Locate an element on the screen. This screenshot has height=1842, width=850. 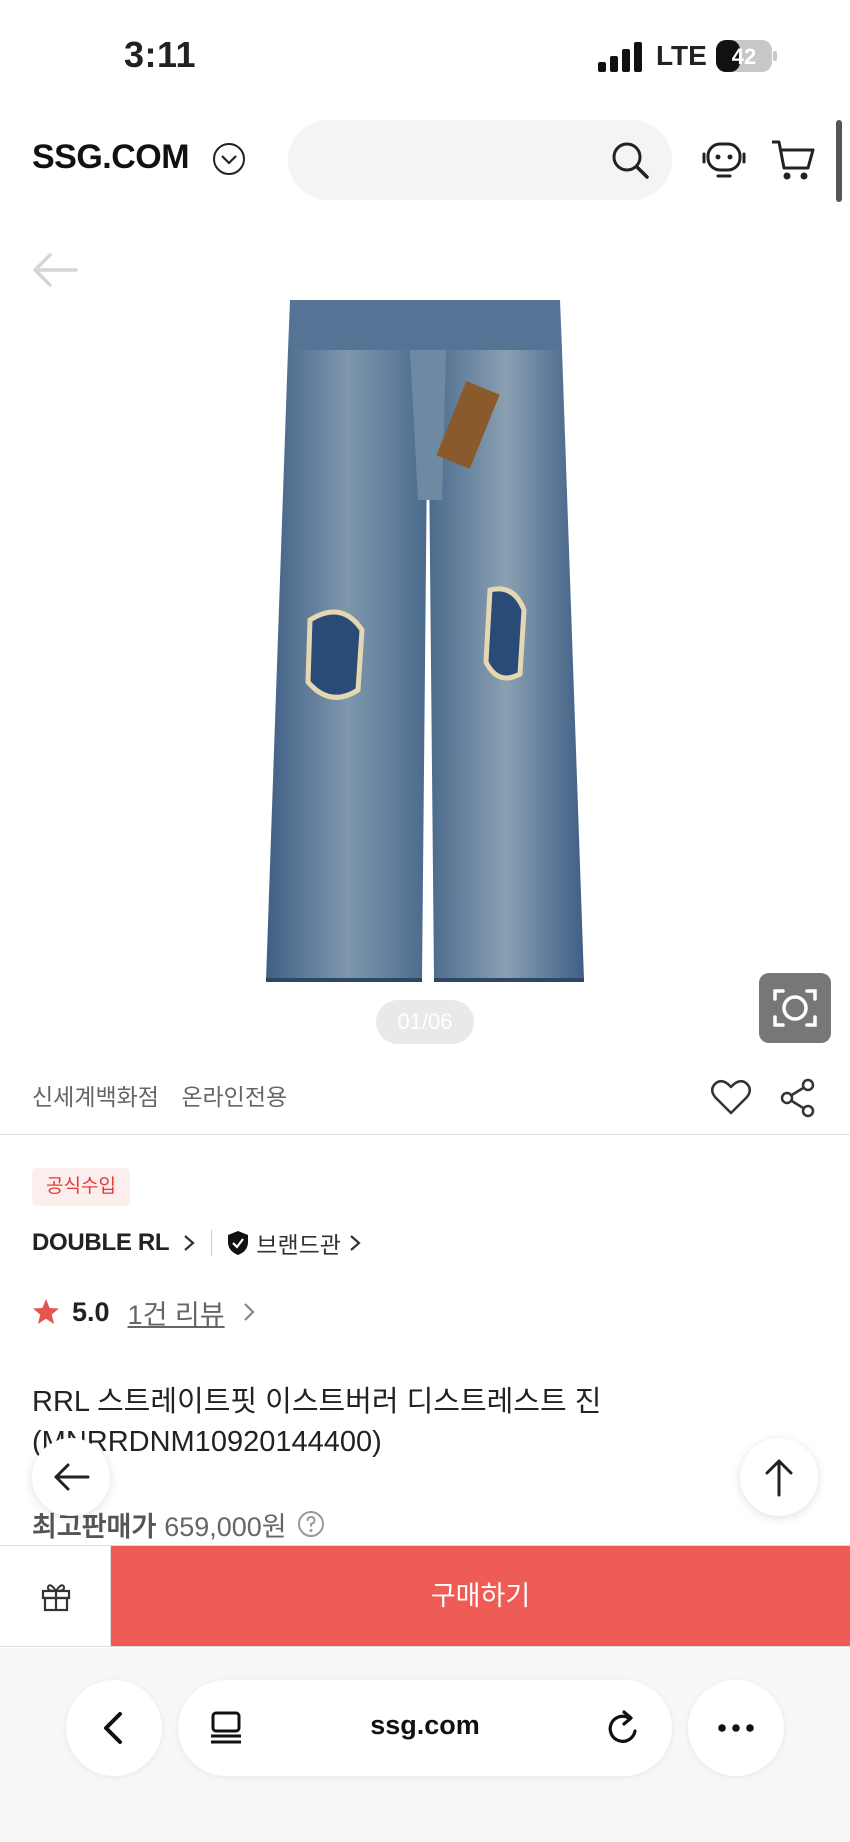
battery-level: 42 is located at coordinates (744, 56).